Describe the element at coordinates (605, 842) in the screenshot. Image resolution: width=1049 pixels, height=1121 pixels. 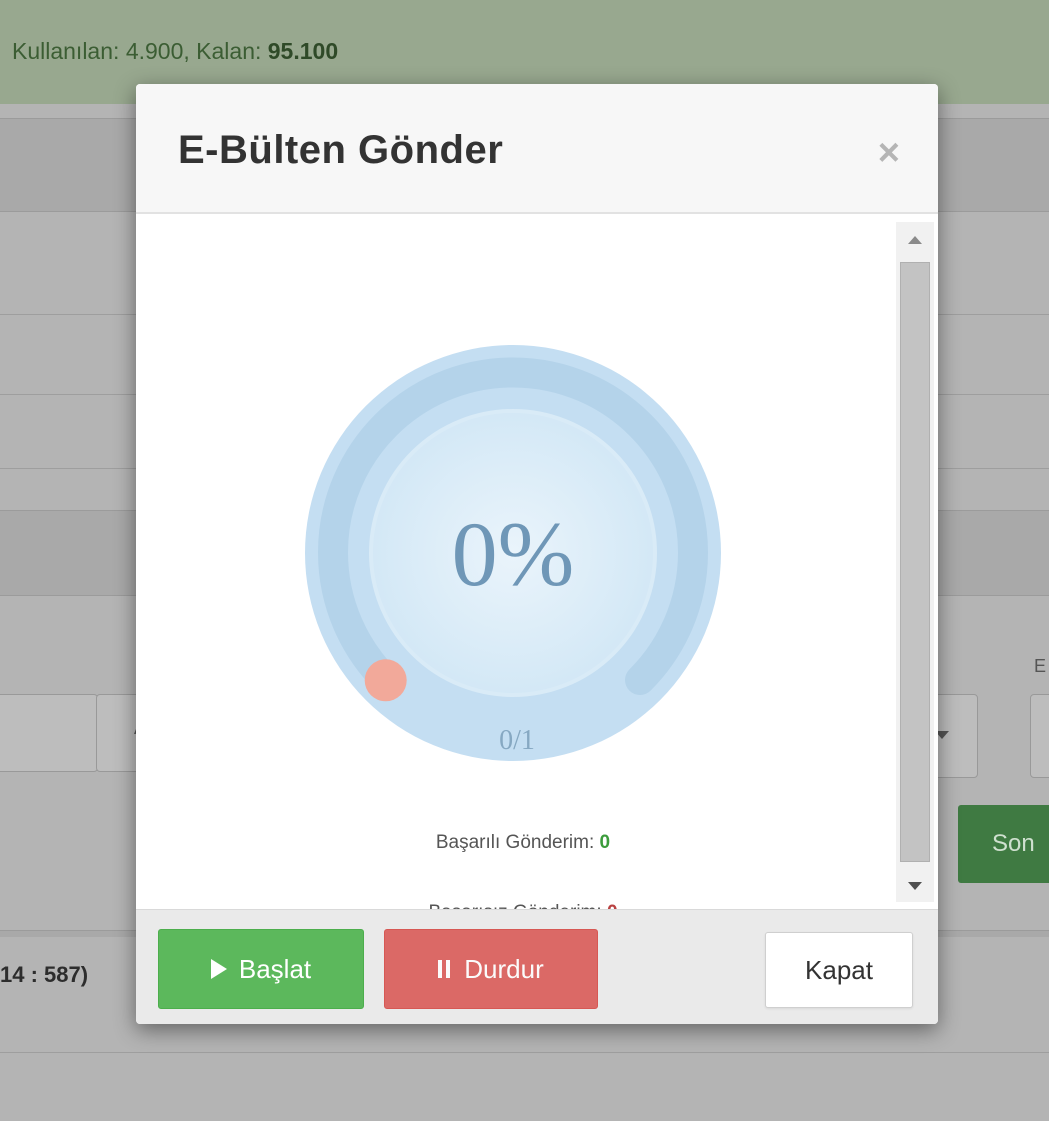
I see `success-stat-value: 0` at that location.